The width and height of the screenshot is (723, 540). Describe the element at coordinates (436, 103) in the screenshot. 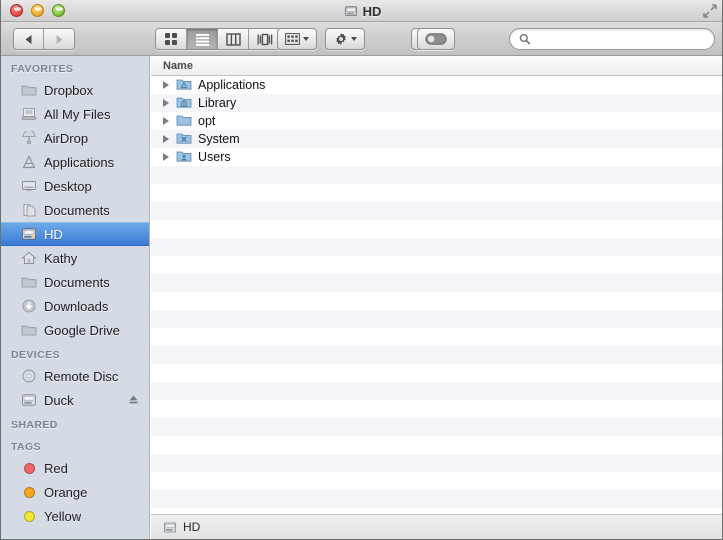

I see `table-row: Library` at that location.